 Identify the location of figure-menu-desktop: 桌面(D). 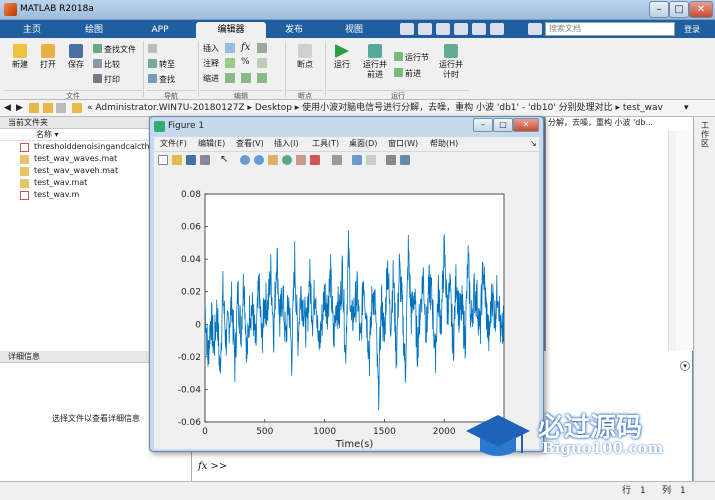
(363, 144).